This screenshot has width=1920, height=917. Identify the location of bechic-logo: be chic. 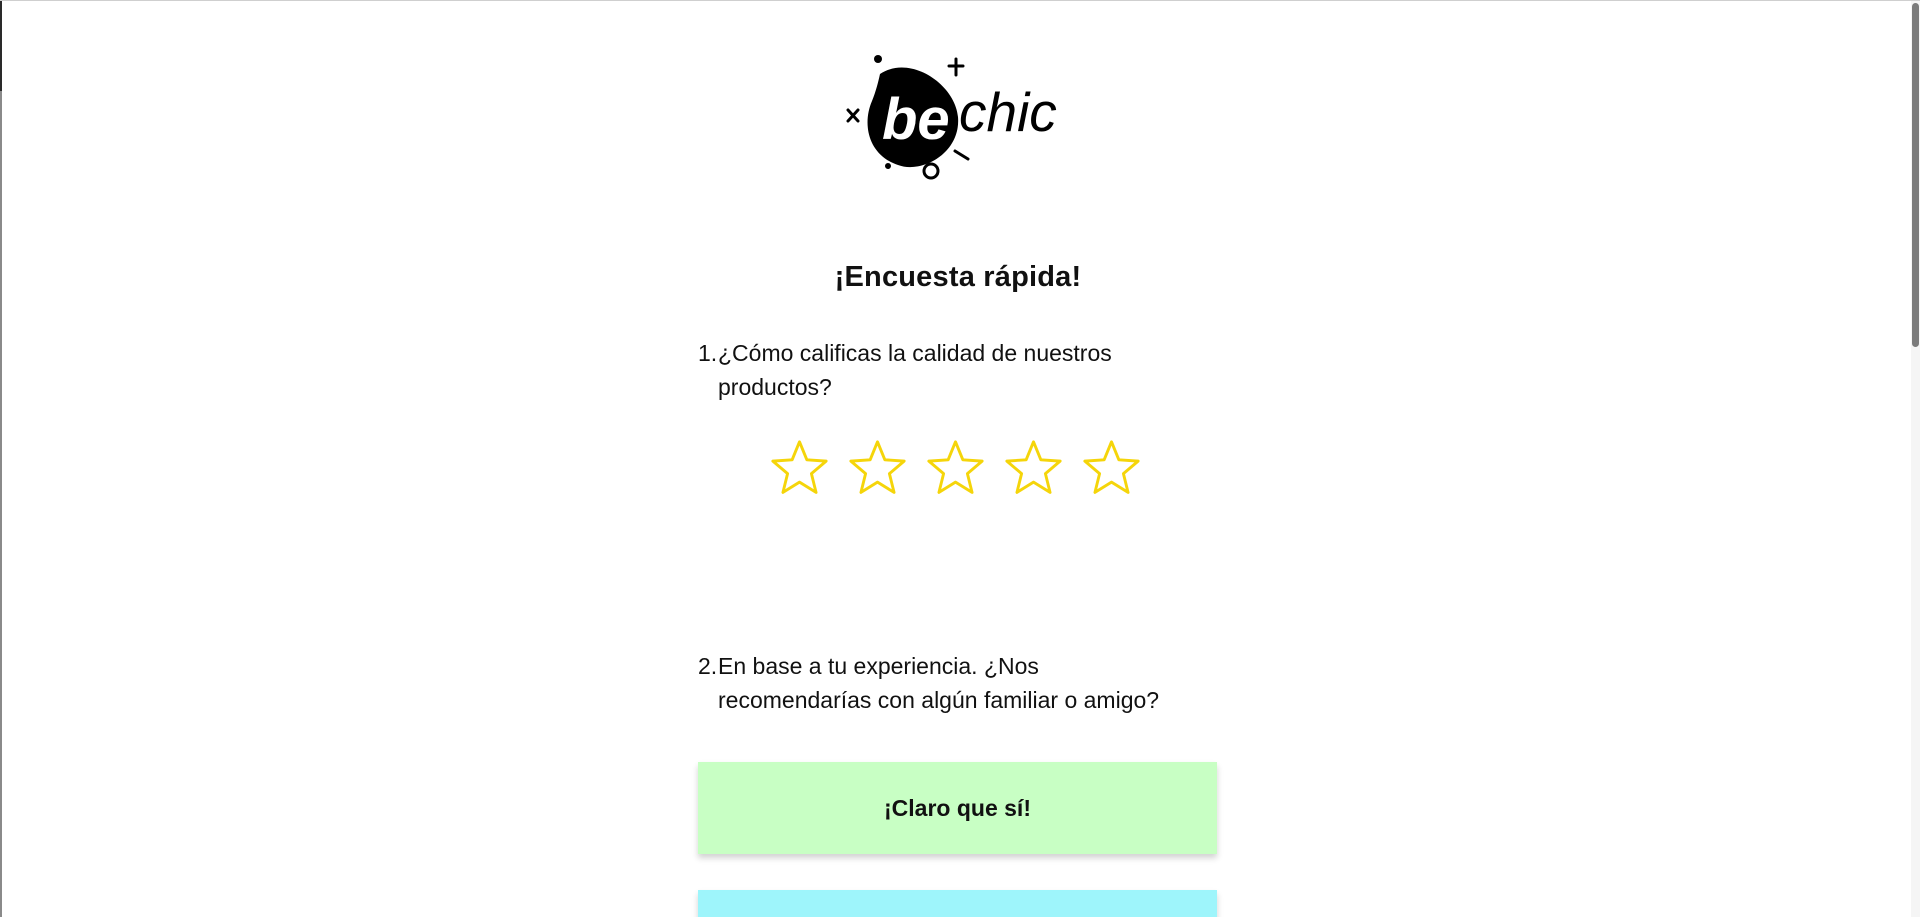
(960, 116).